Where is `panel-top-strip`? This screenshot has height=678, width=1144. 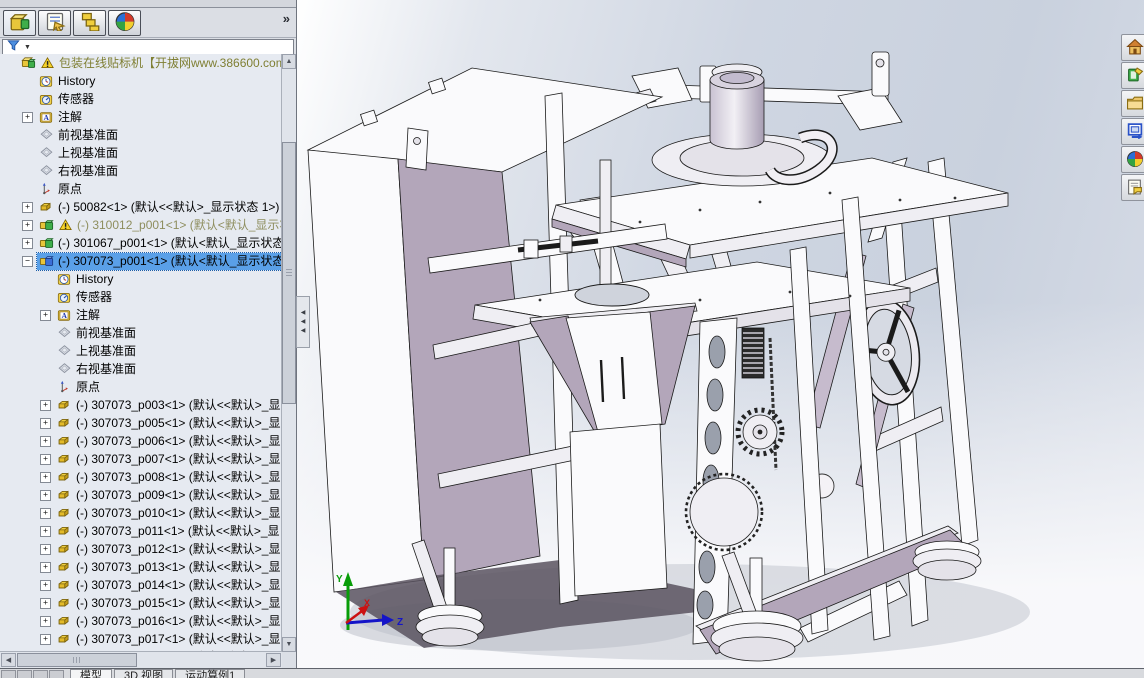
panel-top-strip is located at coordinates (148, 4).